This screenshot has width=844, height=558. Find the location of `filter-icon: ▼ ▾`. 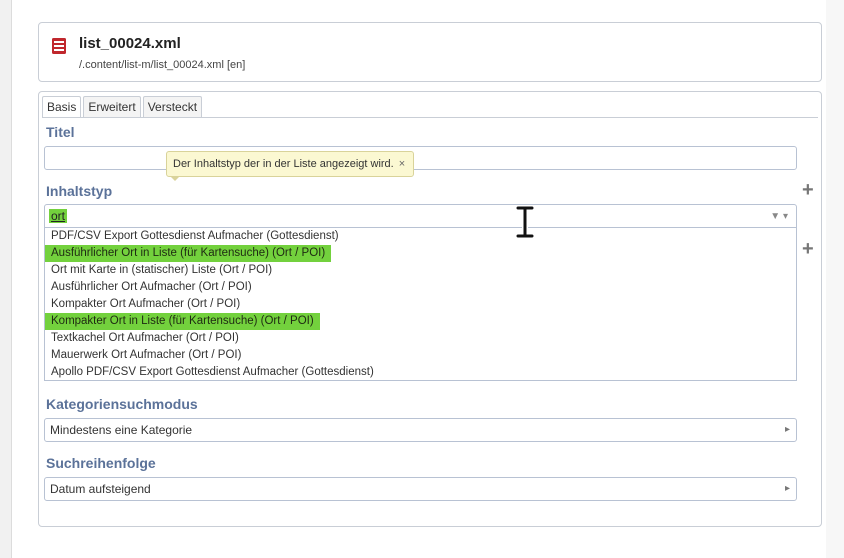

filter-icon: ▼ ▾ is located at coordinates (779, 216).